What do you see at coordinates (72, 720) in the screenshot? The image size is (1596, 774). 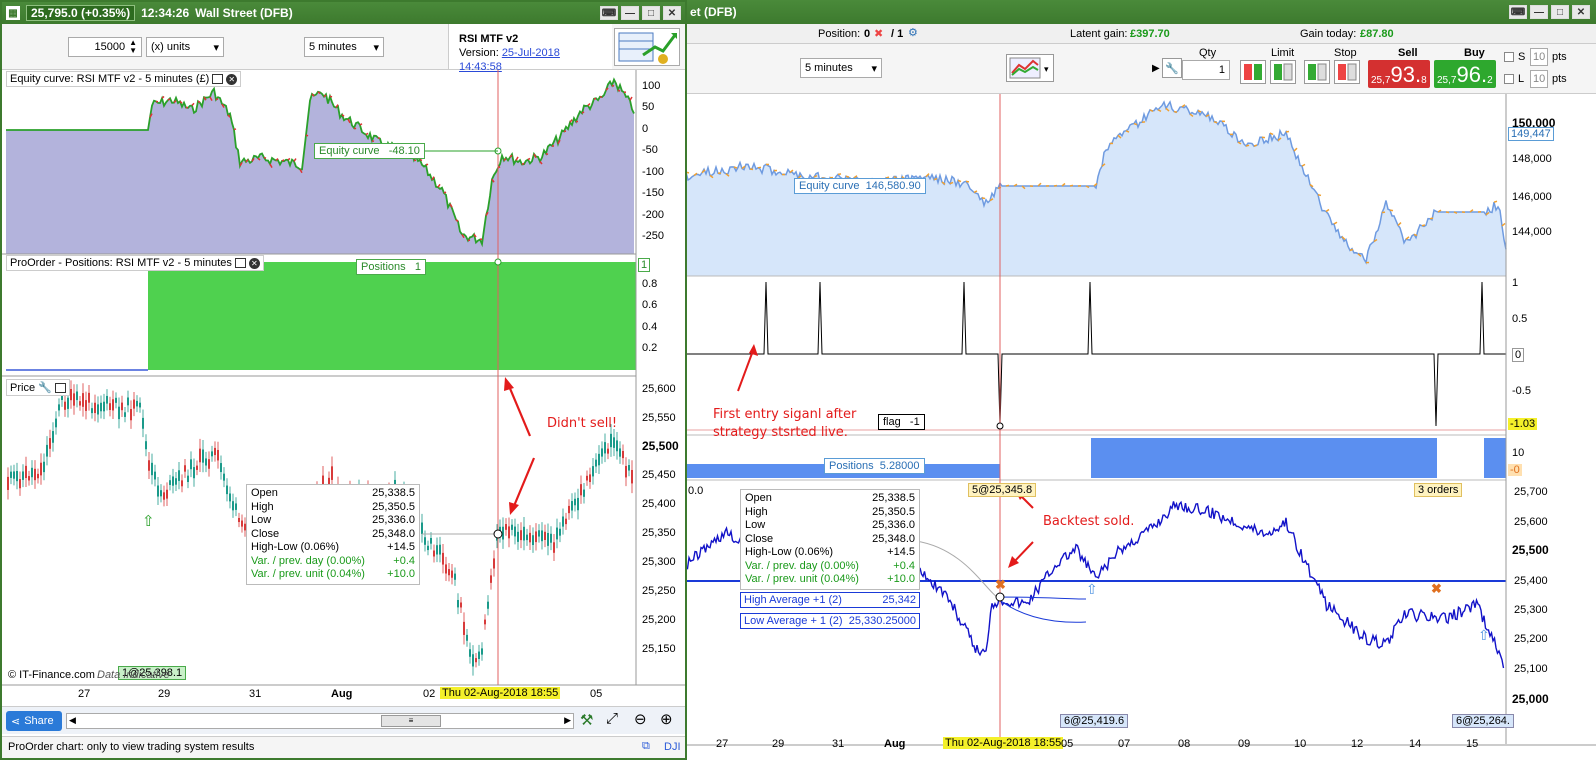 I see `scroll-left-icon: ◀` at bounding box center [72, 720].